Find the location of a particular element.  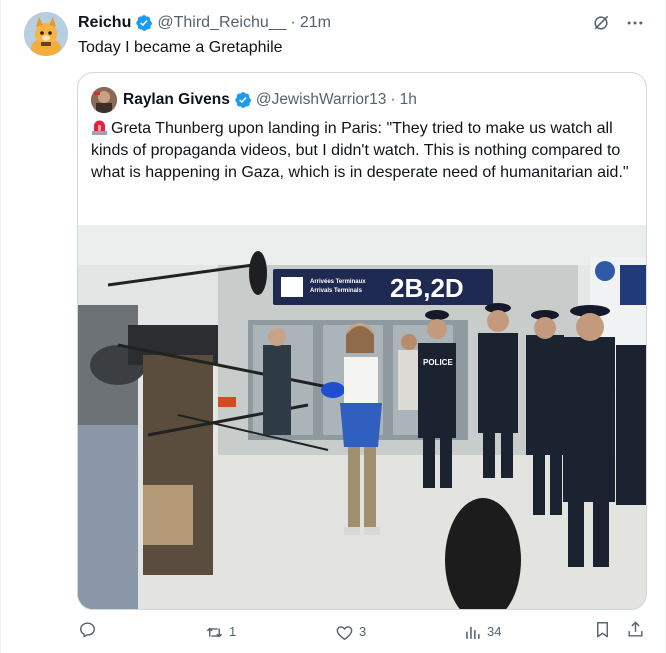

avatar-image is located at coordinates (46, 34).